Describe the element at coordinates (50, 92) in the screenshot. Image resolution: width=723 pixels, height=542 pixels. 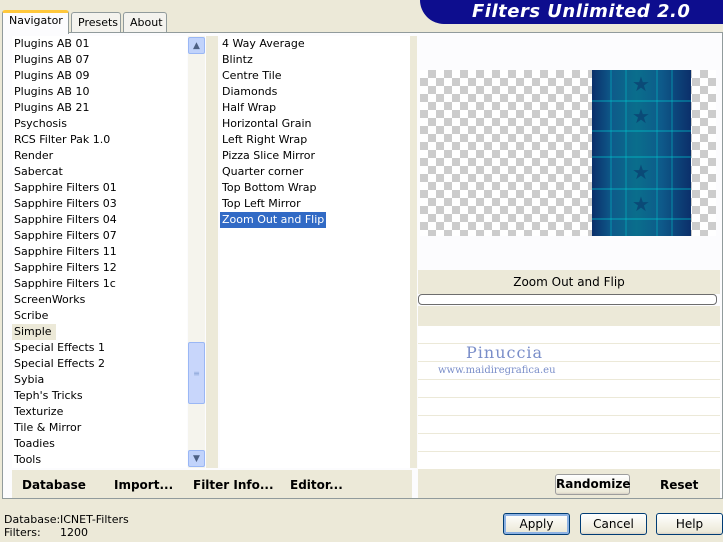
I see `category-item: Plugins AB 10` at that location.